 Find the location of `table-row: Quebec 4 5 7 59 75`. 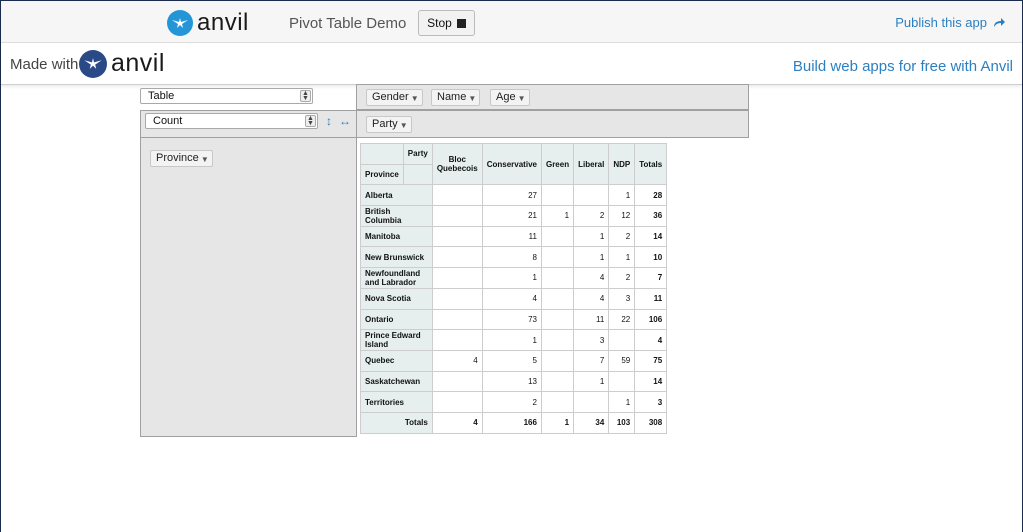

table-row: Quebec 4 5 7 59 75 is located at coordinates (514, 360).